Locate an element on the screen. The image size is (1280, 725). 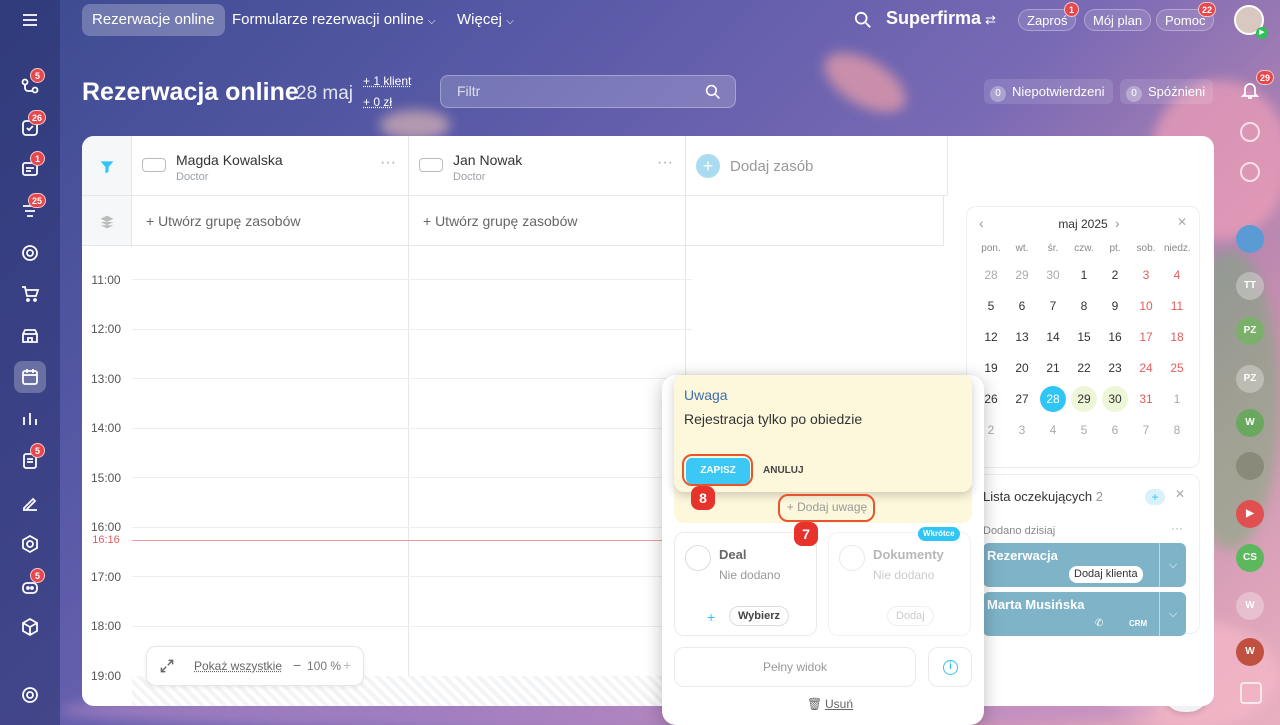
late-counter: 0 Spóźnieni is located at coordinates (1167, 91).